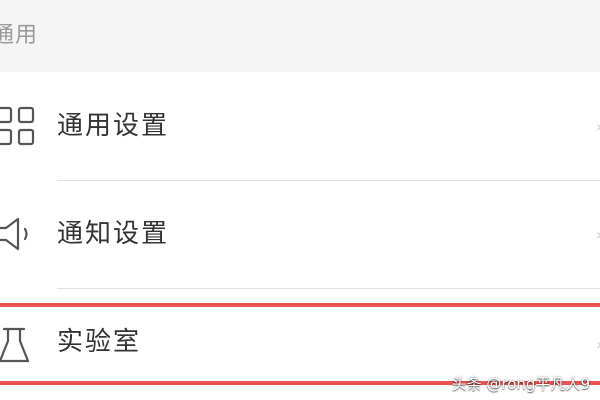  I want to click on speaker-icon, so click(18, 234).